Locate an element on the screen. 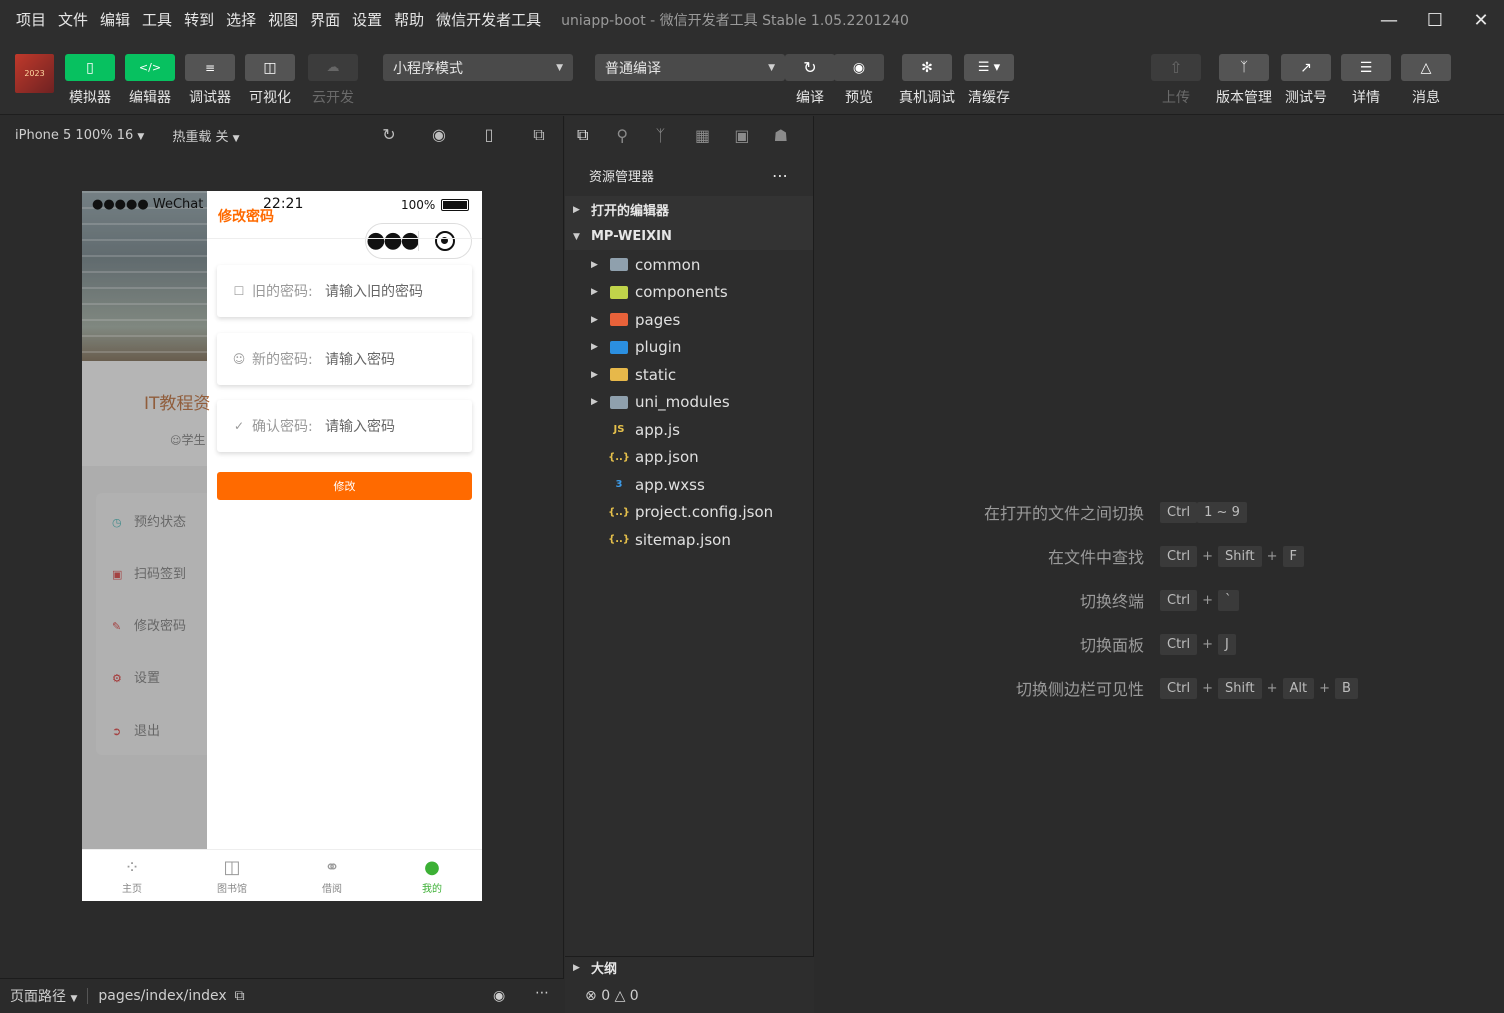 The image size is (1504, 1013). editor-button: </> 编辑器 is located at coordinates (150, 80).